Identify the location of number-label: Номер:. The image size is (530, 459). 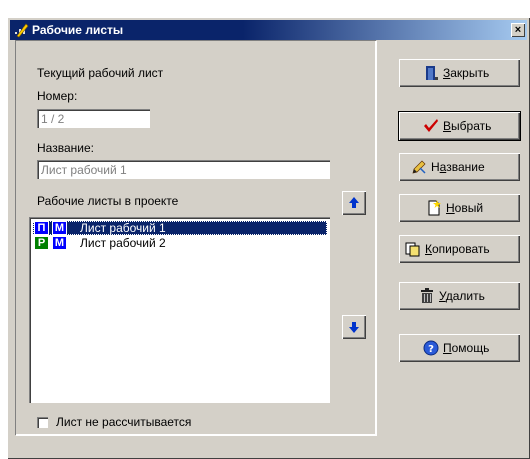
(57, 96).